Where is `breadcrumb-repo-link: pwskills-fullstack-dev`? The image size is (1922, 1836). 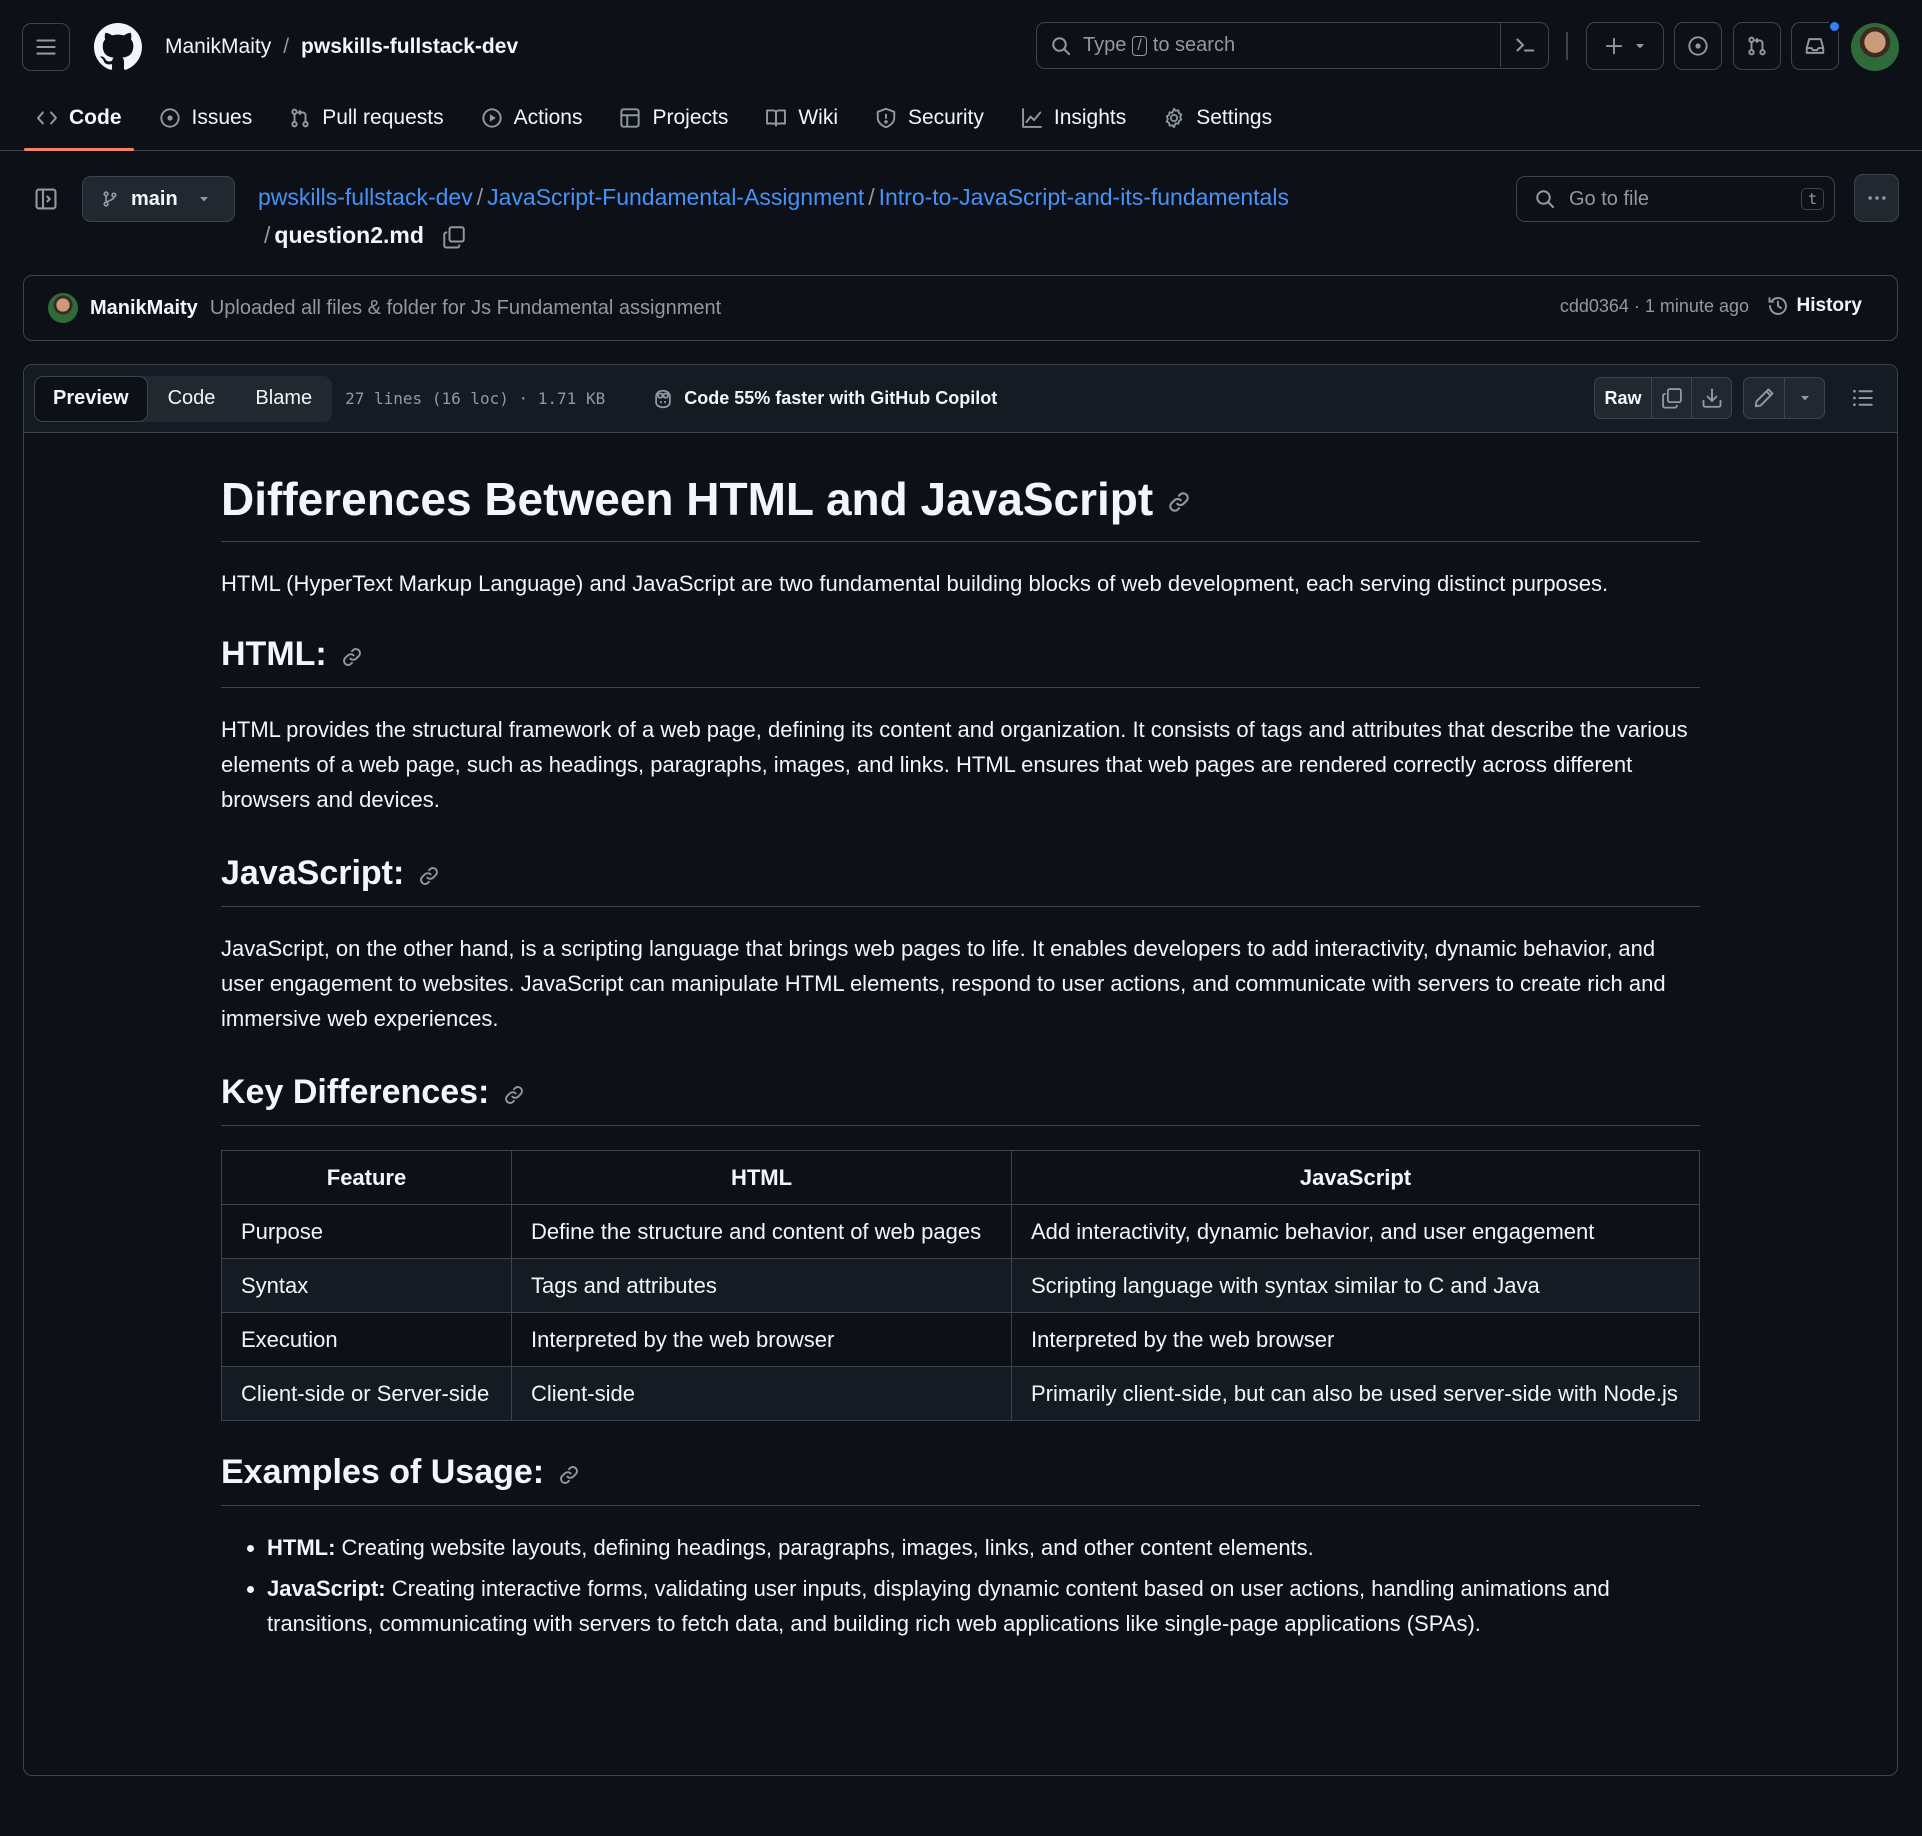
breadcrumb-repo-link: pwskills-fullstack-dev is located at coordinates (365, 197).